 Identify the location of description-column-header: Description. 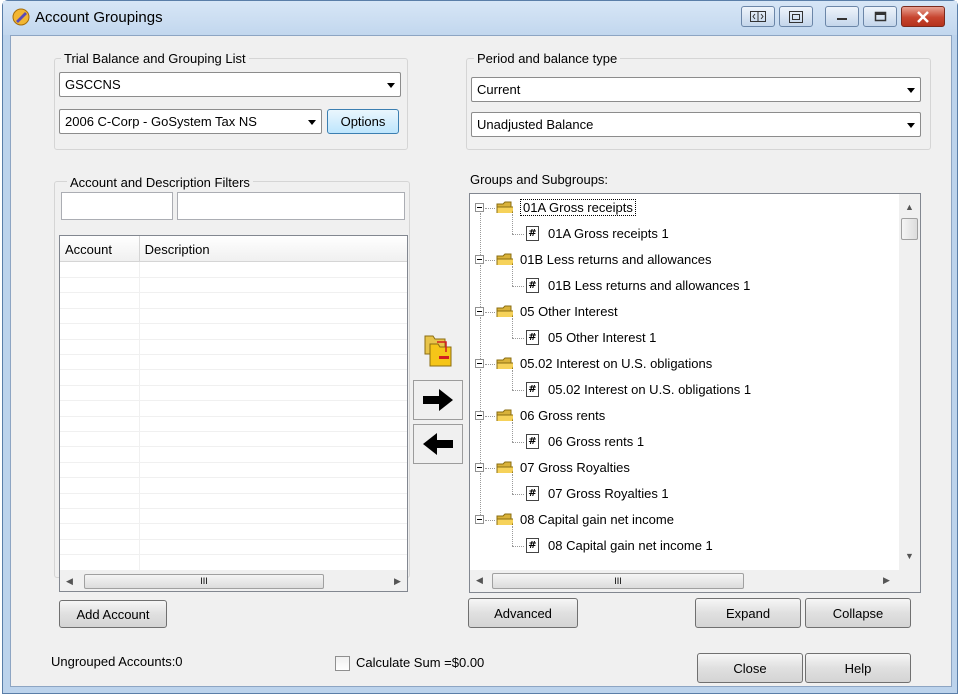
(273, 249).